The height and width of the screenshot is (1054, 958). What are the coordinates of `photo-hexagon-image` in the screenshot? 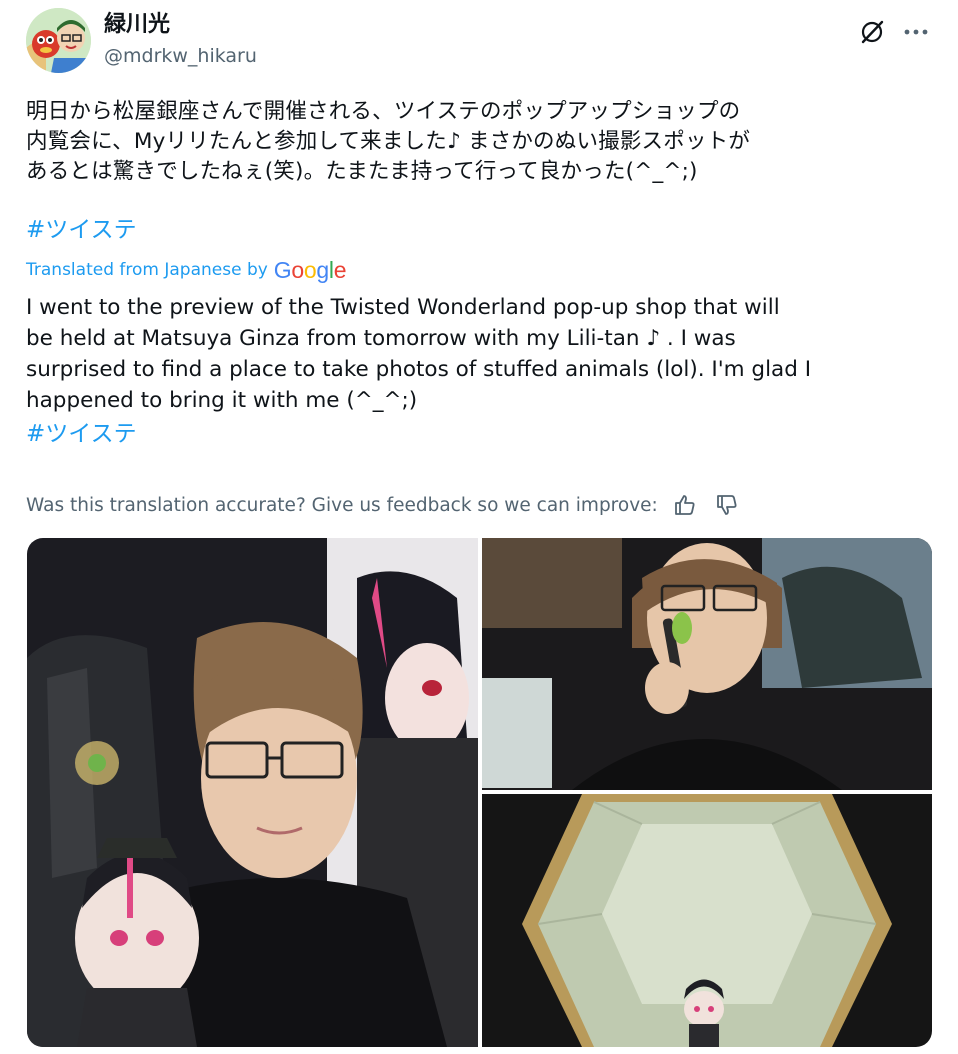 It's located at (707, 920).